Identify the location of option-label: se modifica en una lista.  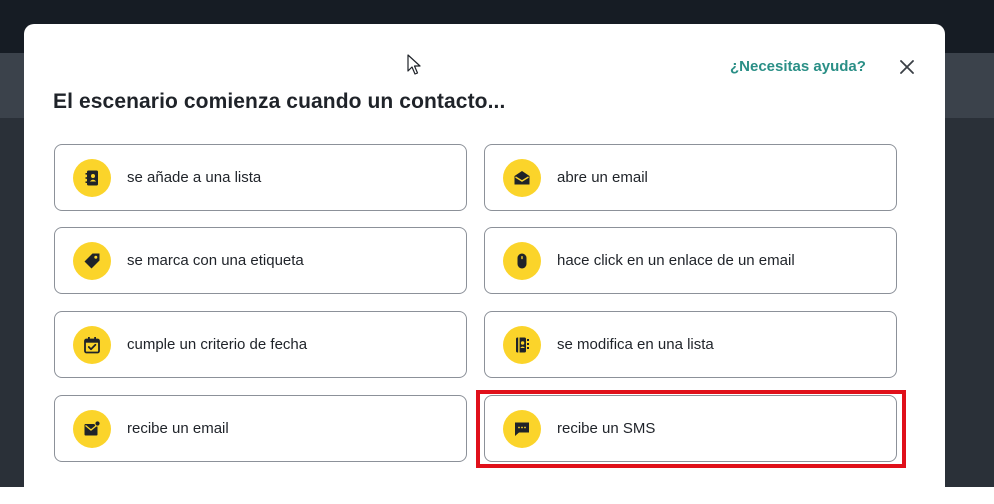
(635, 344).